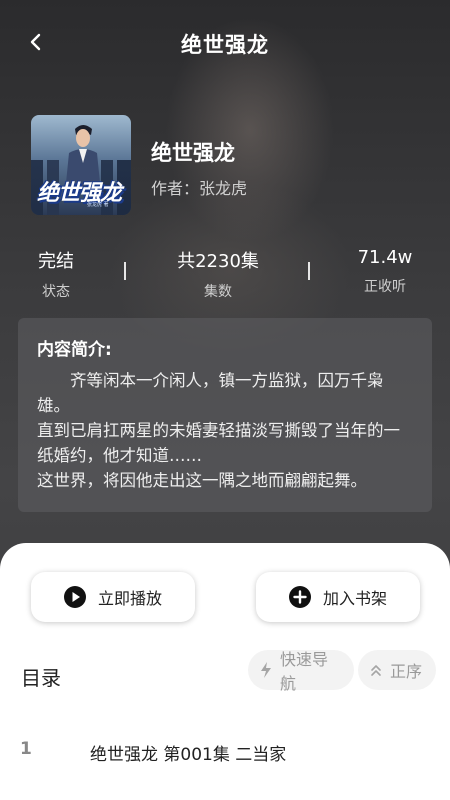 The height and width of the screenshot is (800, 450). Describe the element at coordinates (56, 261) in the screenshot. I see `stat-status-value: 完结` at that location.